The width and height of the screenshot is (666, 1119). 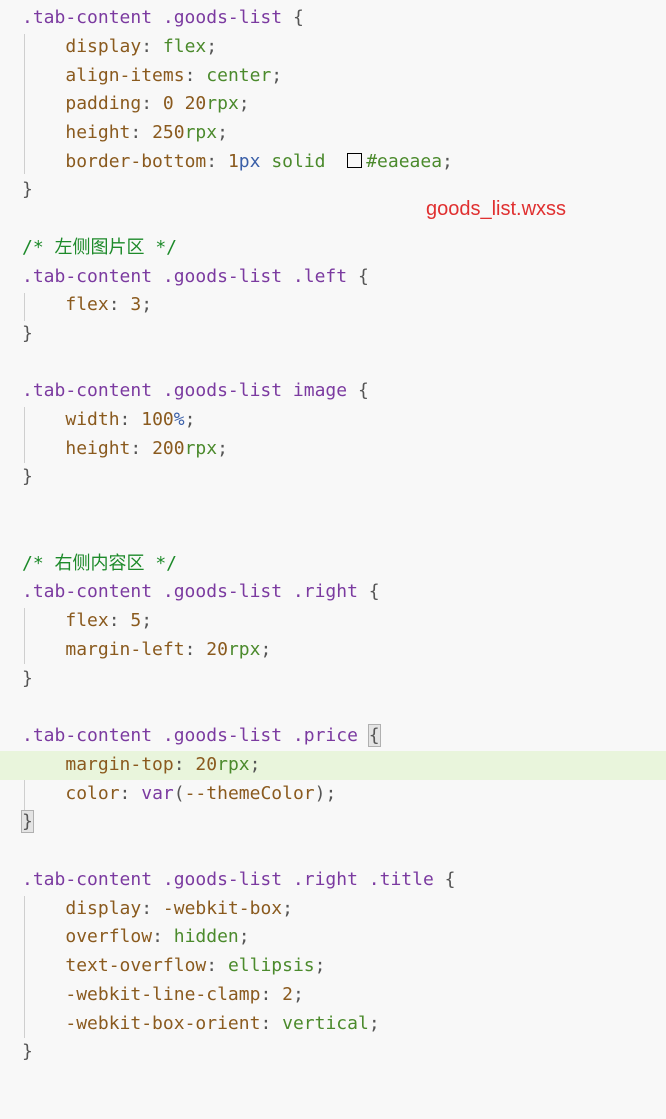 What do you see at coordinates (125, 649) in the screenshot?
I see `css-property: margin-left` at bounding box center [125, 649].